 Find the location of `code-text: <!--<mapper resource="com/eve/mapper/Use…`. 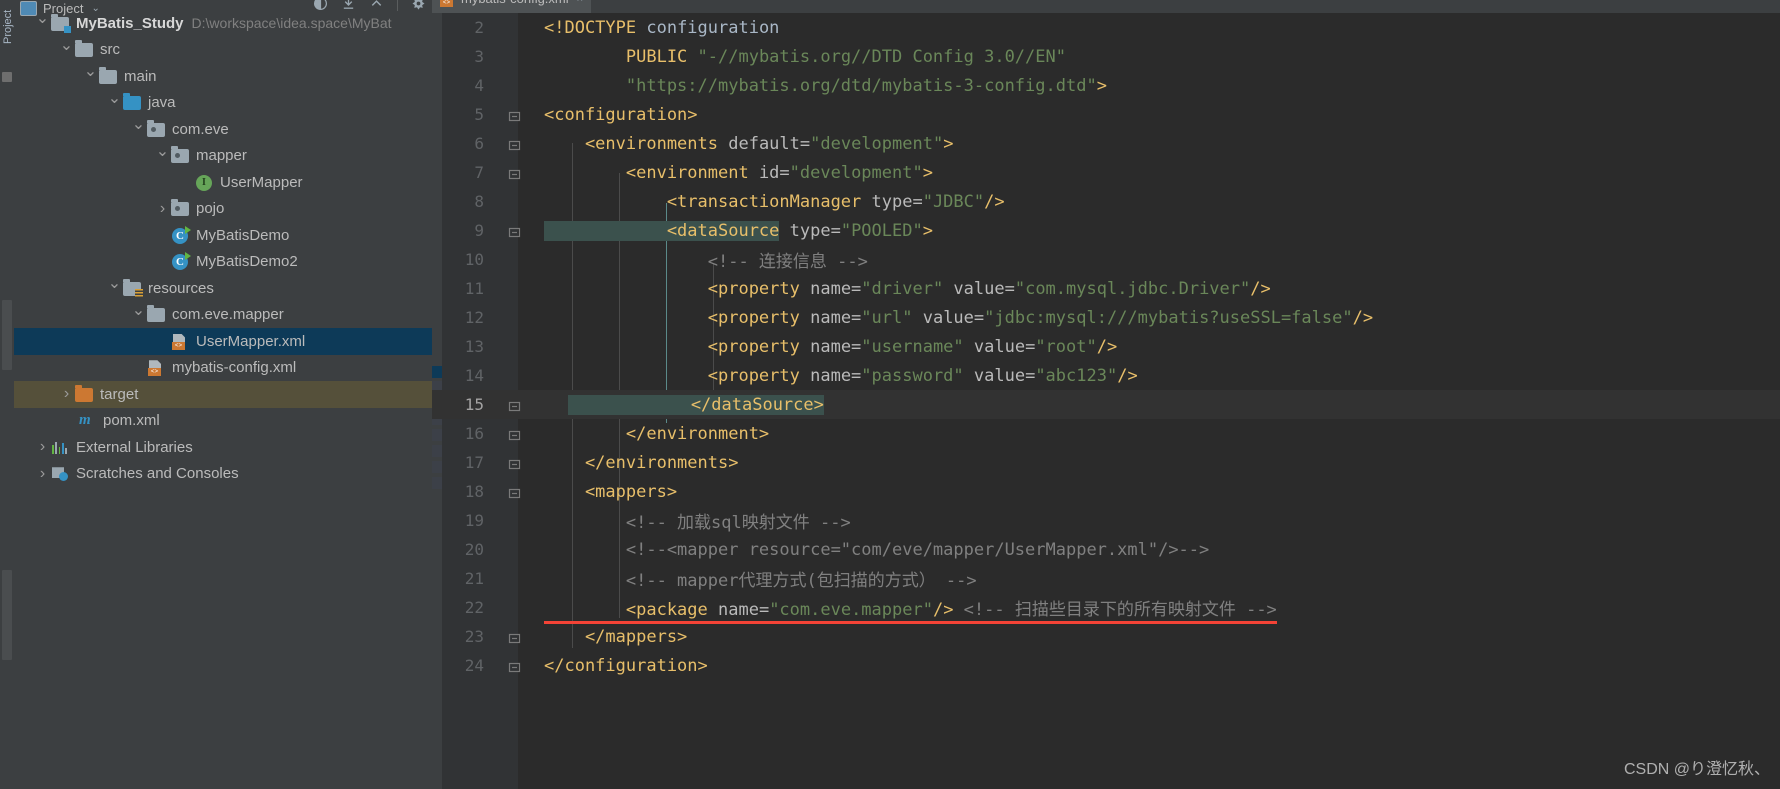

code-text: <!--<mapper resource="com/eve/mapper/Use… is located at coordinates (876, 550).